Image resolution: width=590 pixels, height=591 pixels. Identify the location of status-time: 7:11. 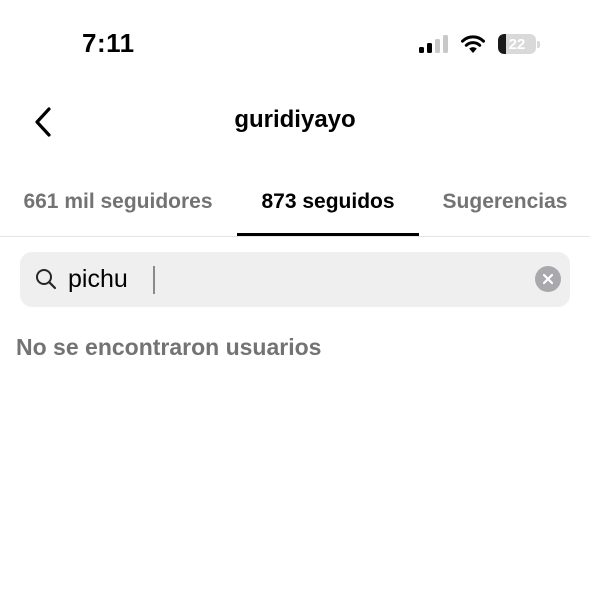
(108, 43).